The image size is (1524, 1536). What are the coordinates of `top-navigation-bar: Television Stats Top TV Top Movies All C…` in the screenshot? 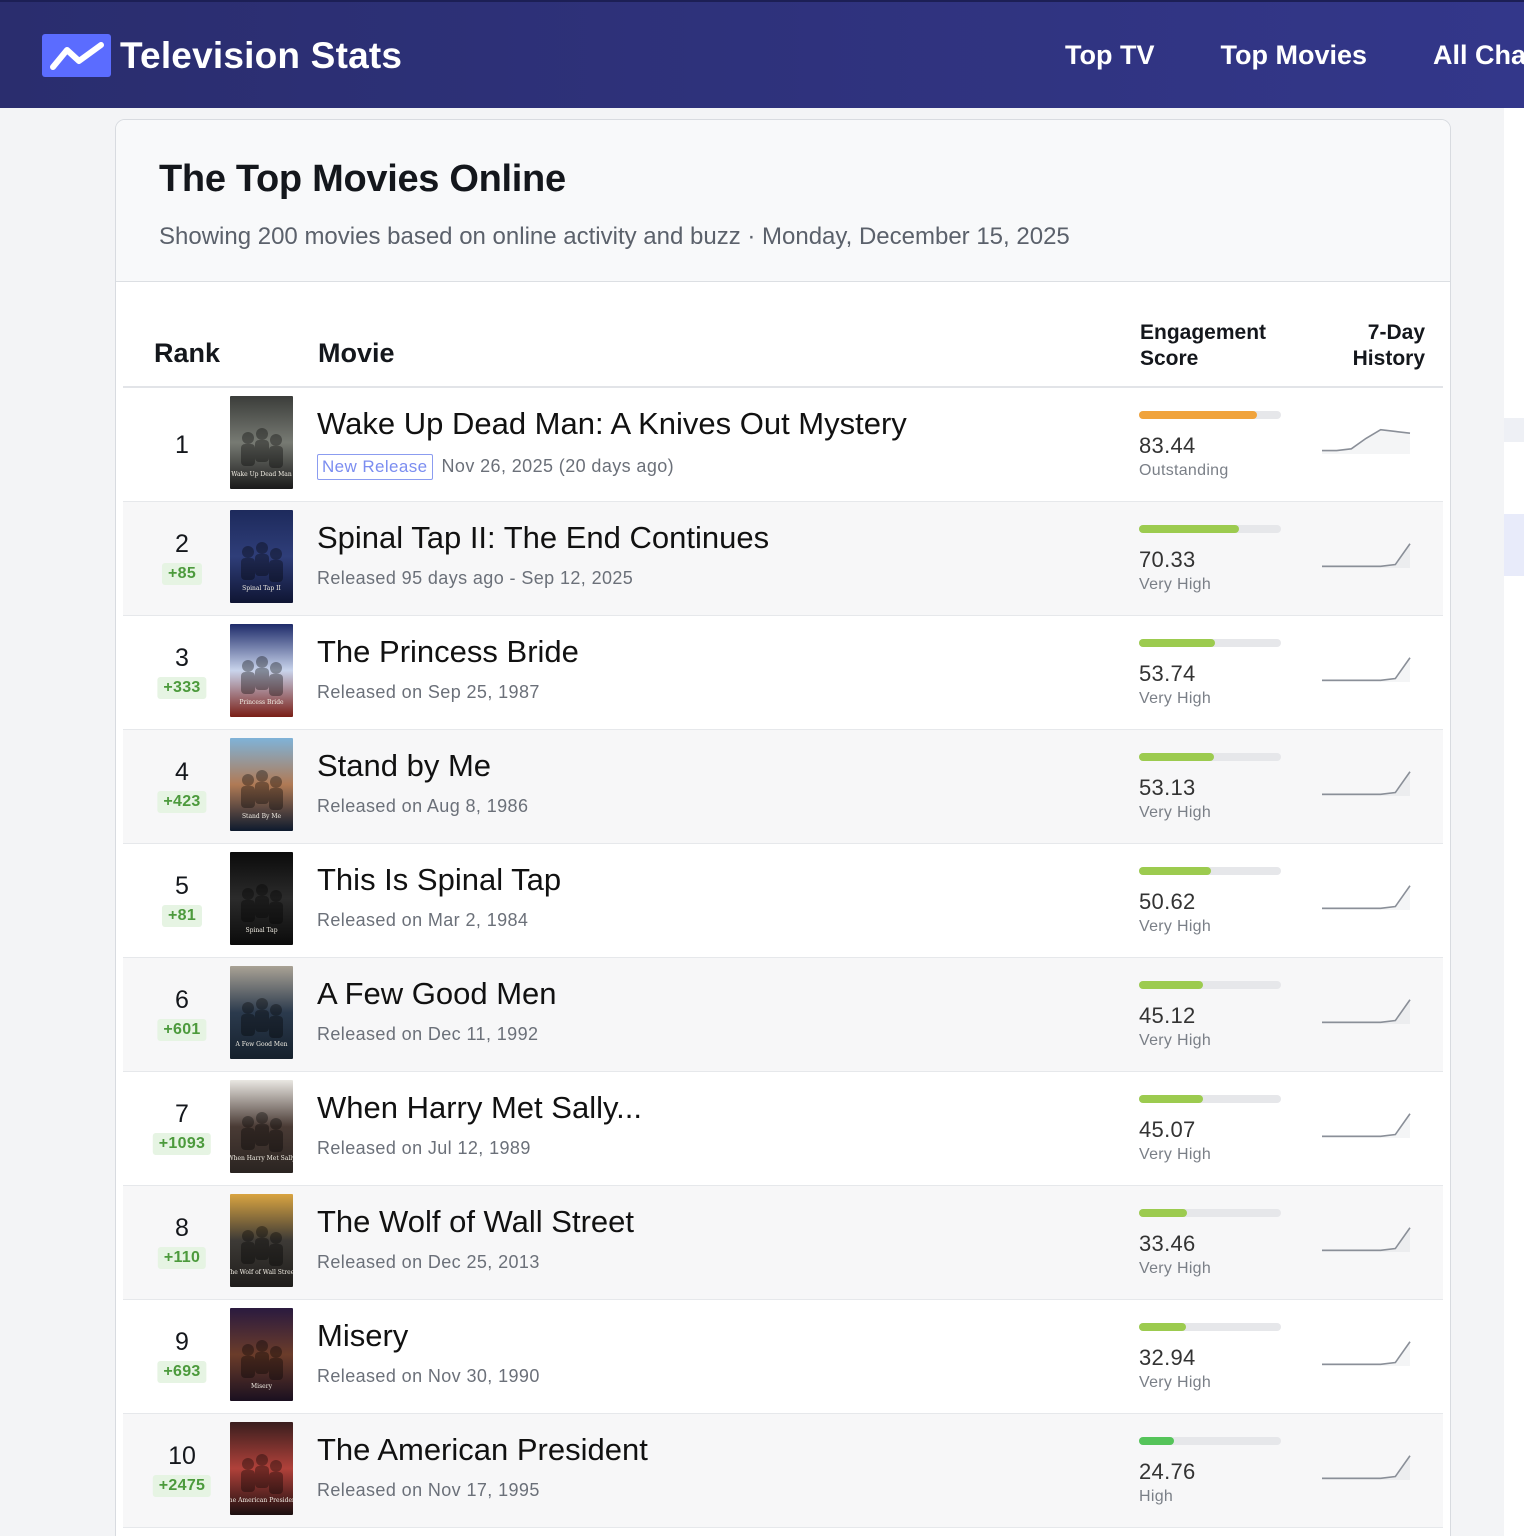 It's located at (762, 54).